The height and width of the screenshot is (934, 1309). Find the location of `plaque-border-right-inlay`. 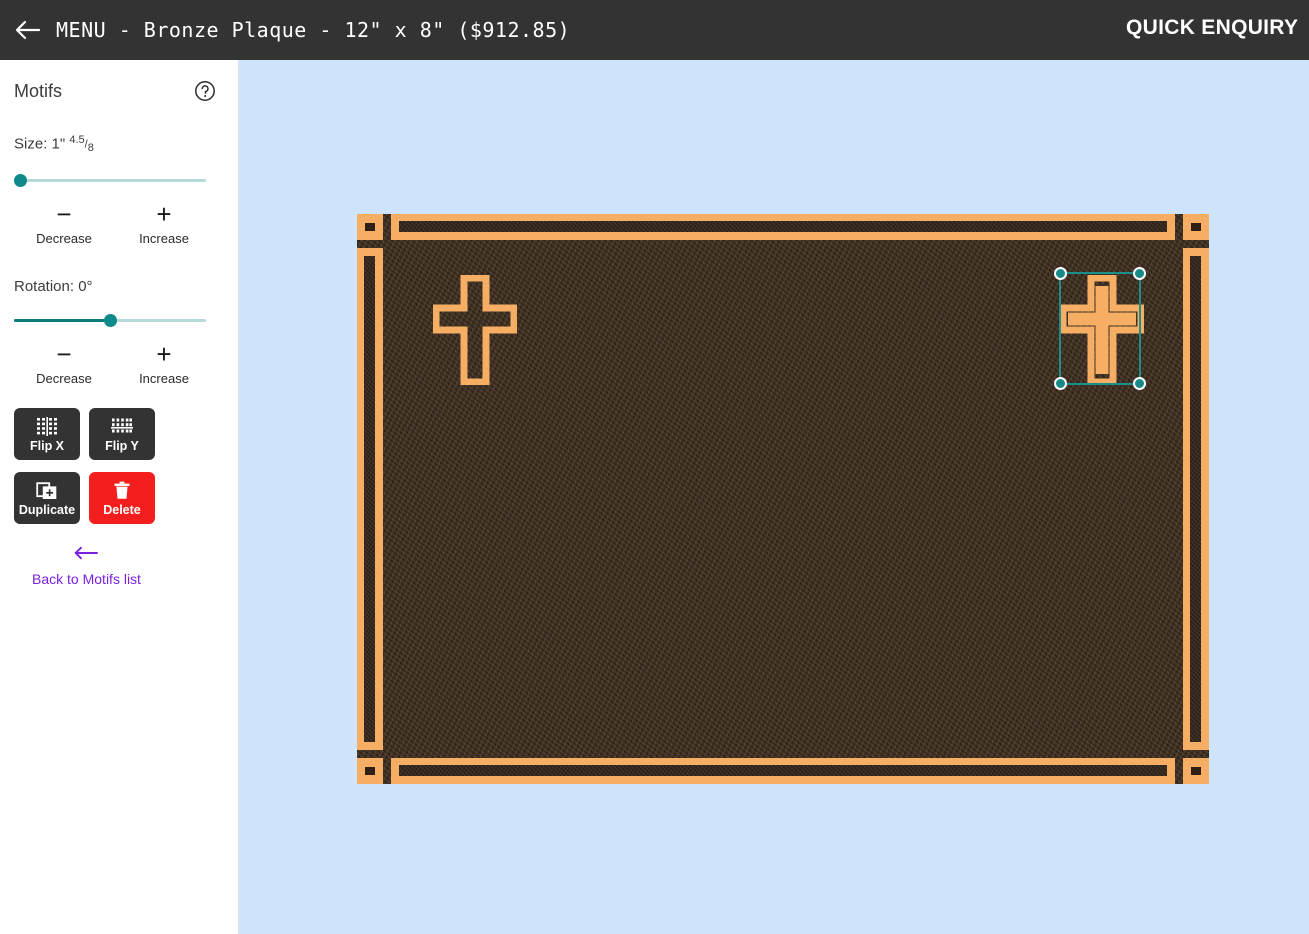

plaque-border-right-inlay is located at coordinates (1195, 499).